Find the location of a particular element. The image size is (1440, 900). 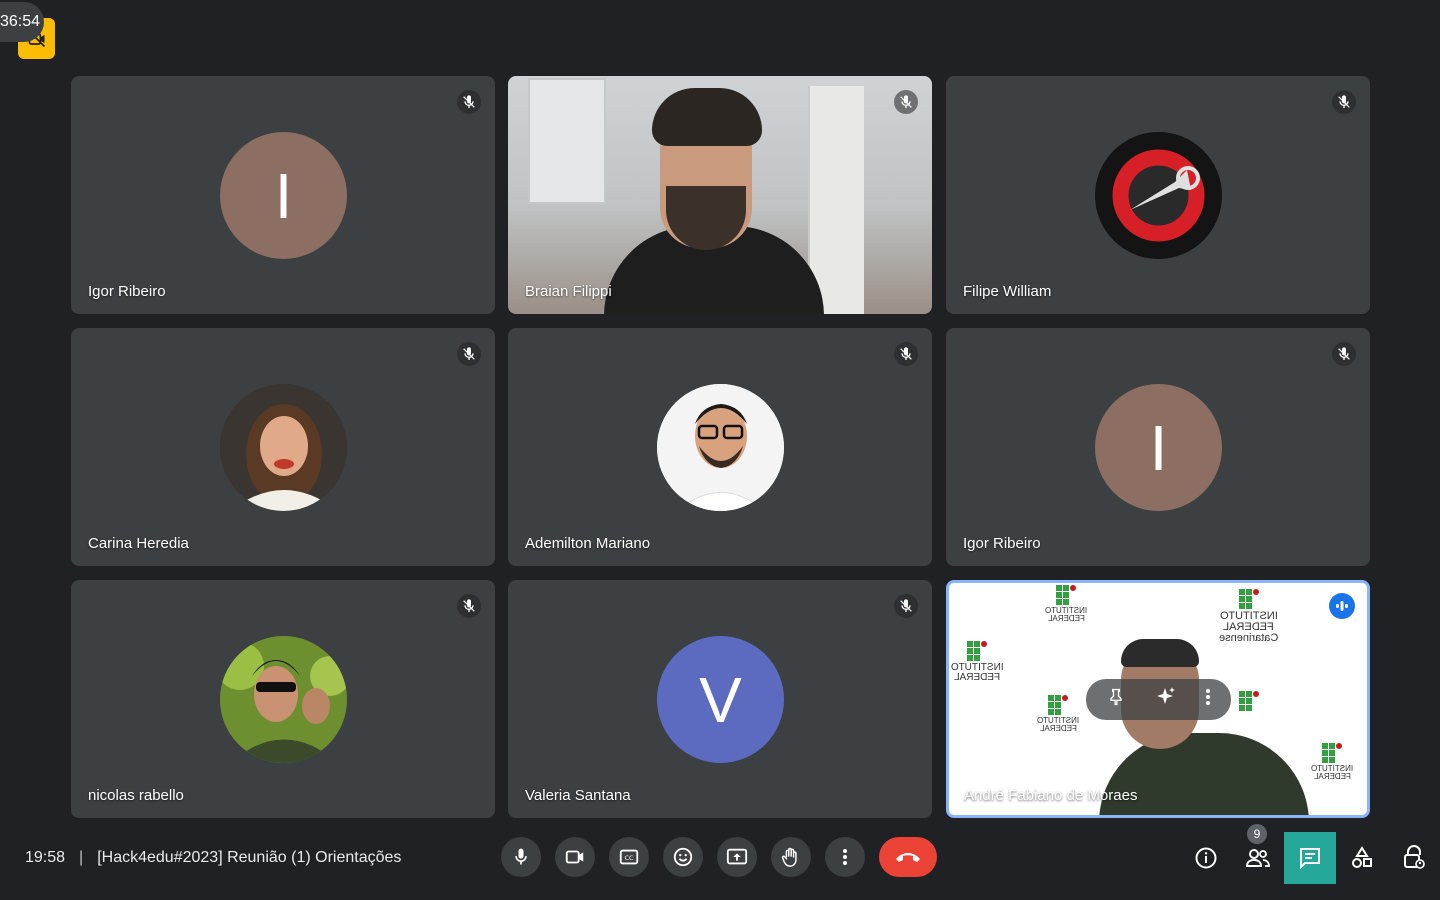

participant-tile: V Valeria Santana is located at coordinates (720, 699).